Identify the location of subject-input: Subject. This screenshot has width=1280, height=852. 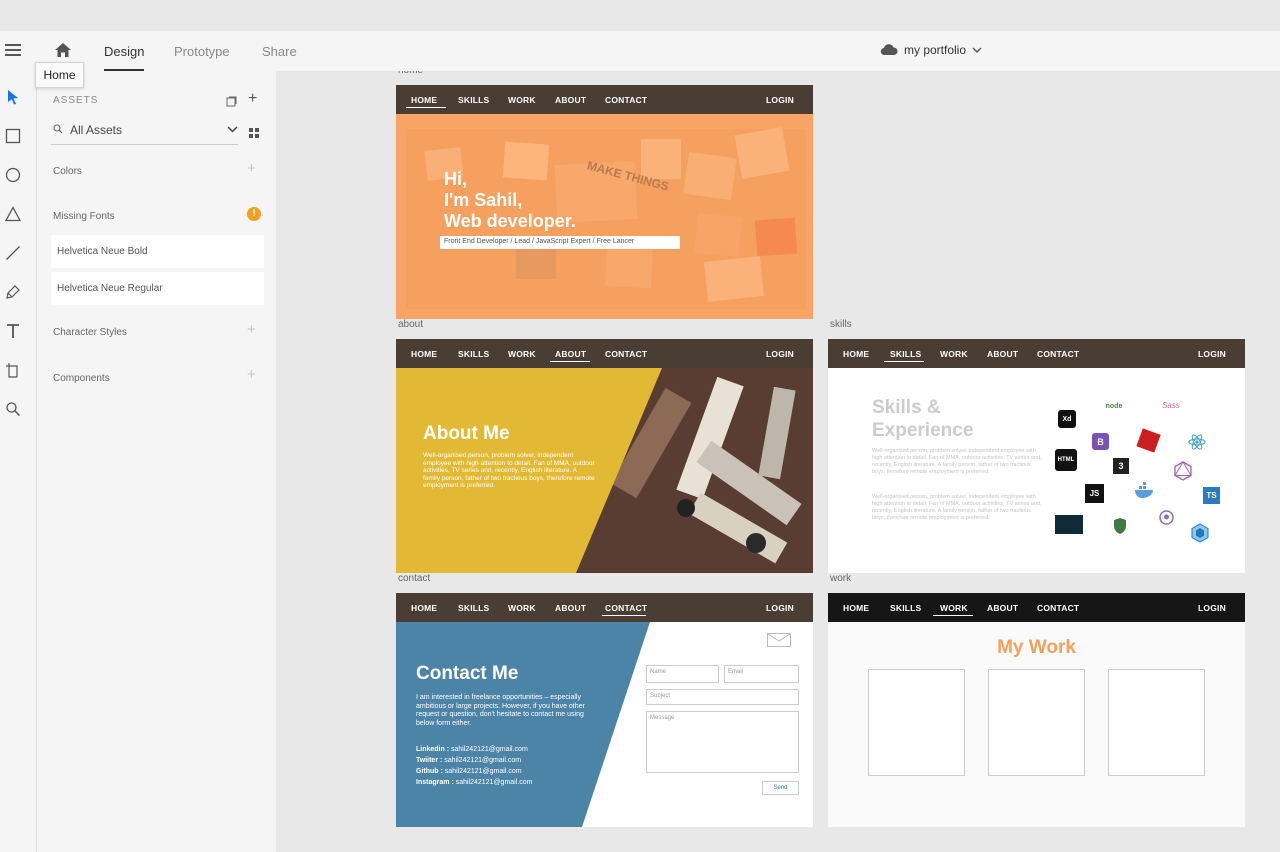
(722, 697).